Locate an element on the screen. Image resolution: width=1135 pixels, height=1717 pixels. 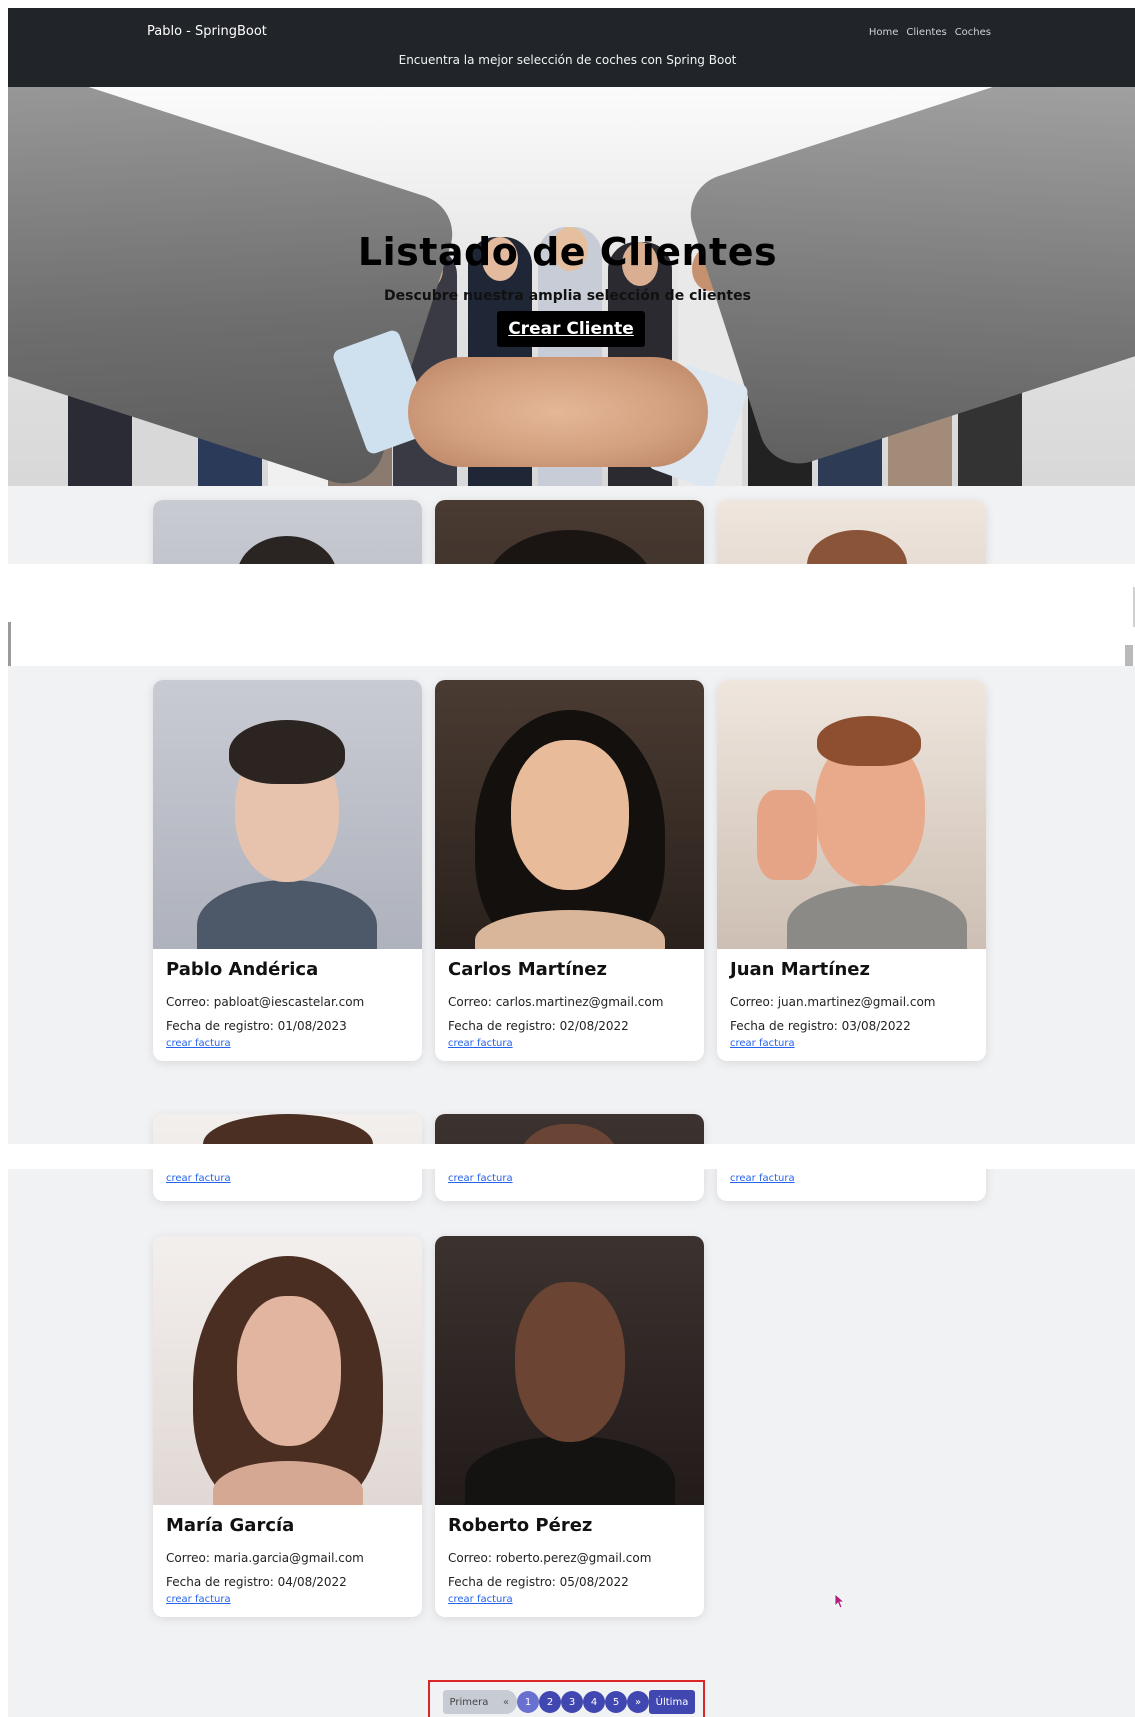
pagination: Primera « 1 2 3 4 5 » Última is located at coordinates (569, 1702).